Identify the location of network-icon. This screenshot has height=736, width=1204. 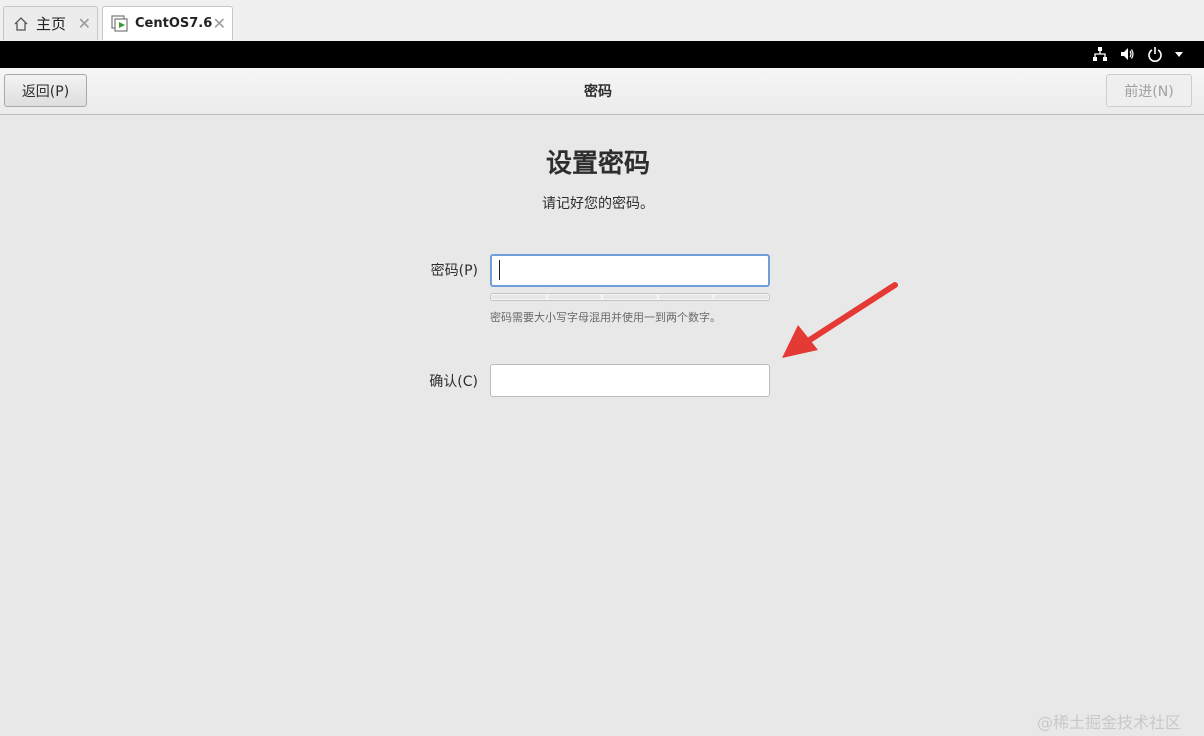
(1100, 54).